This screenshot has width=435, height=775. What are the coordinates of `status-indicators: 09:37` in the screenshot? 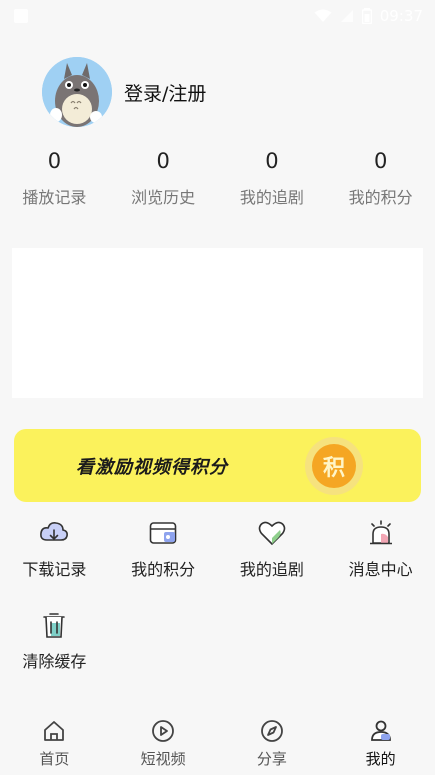 It's located at (368, 16).